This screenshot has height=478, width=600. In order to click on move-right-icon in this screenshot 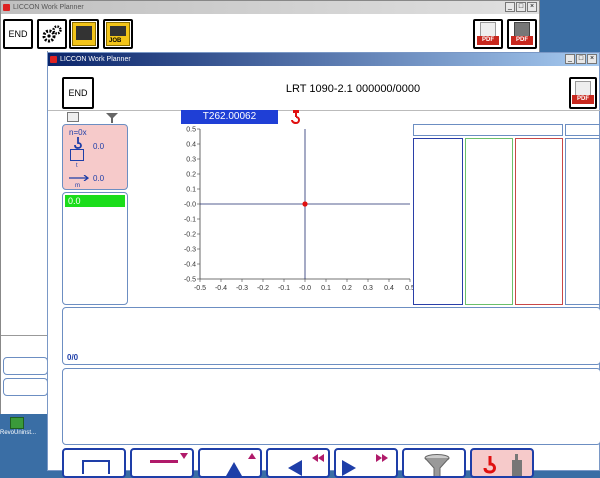, I will do `click(349, 468)`.